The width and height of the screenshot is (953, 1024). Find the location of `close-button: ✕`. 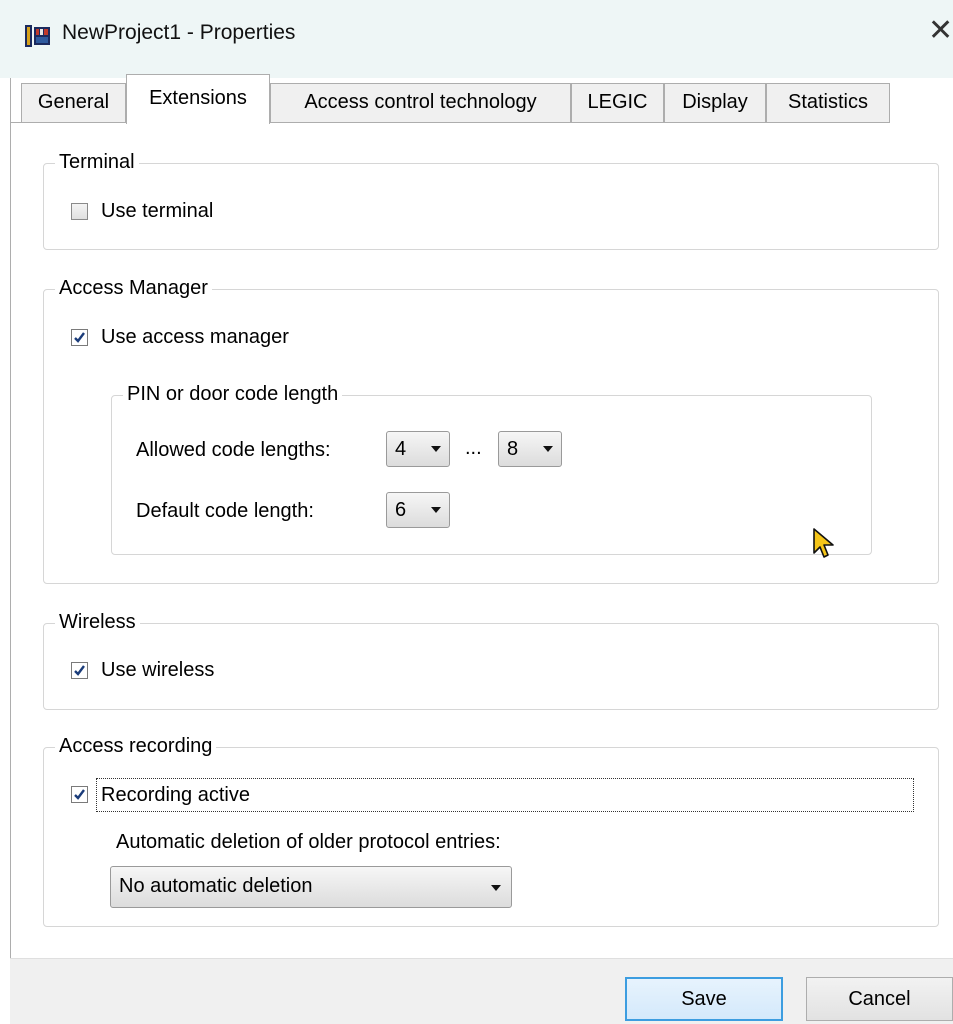

close-button: ✕ is located at coordinates (940, 31).